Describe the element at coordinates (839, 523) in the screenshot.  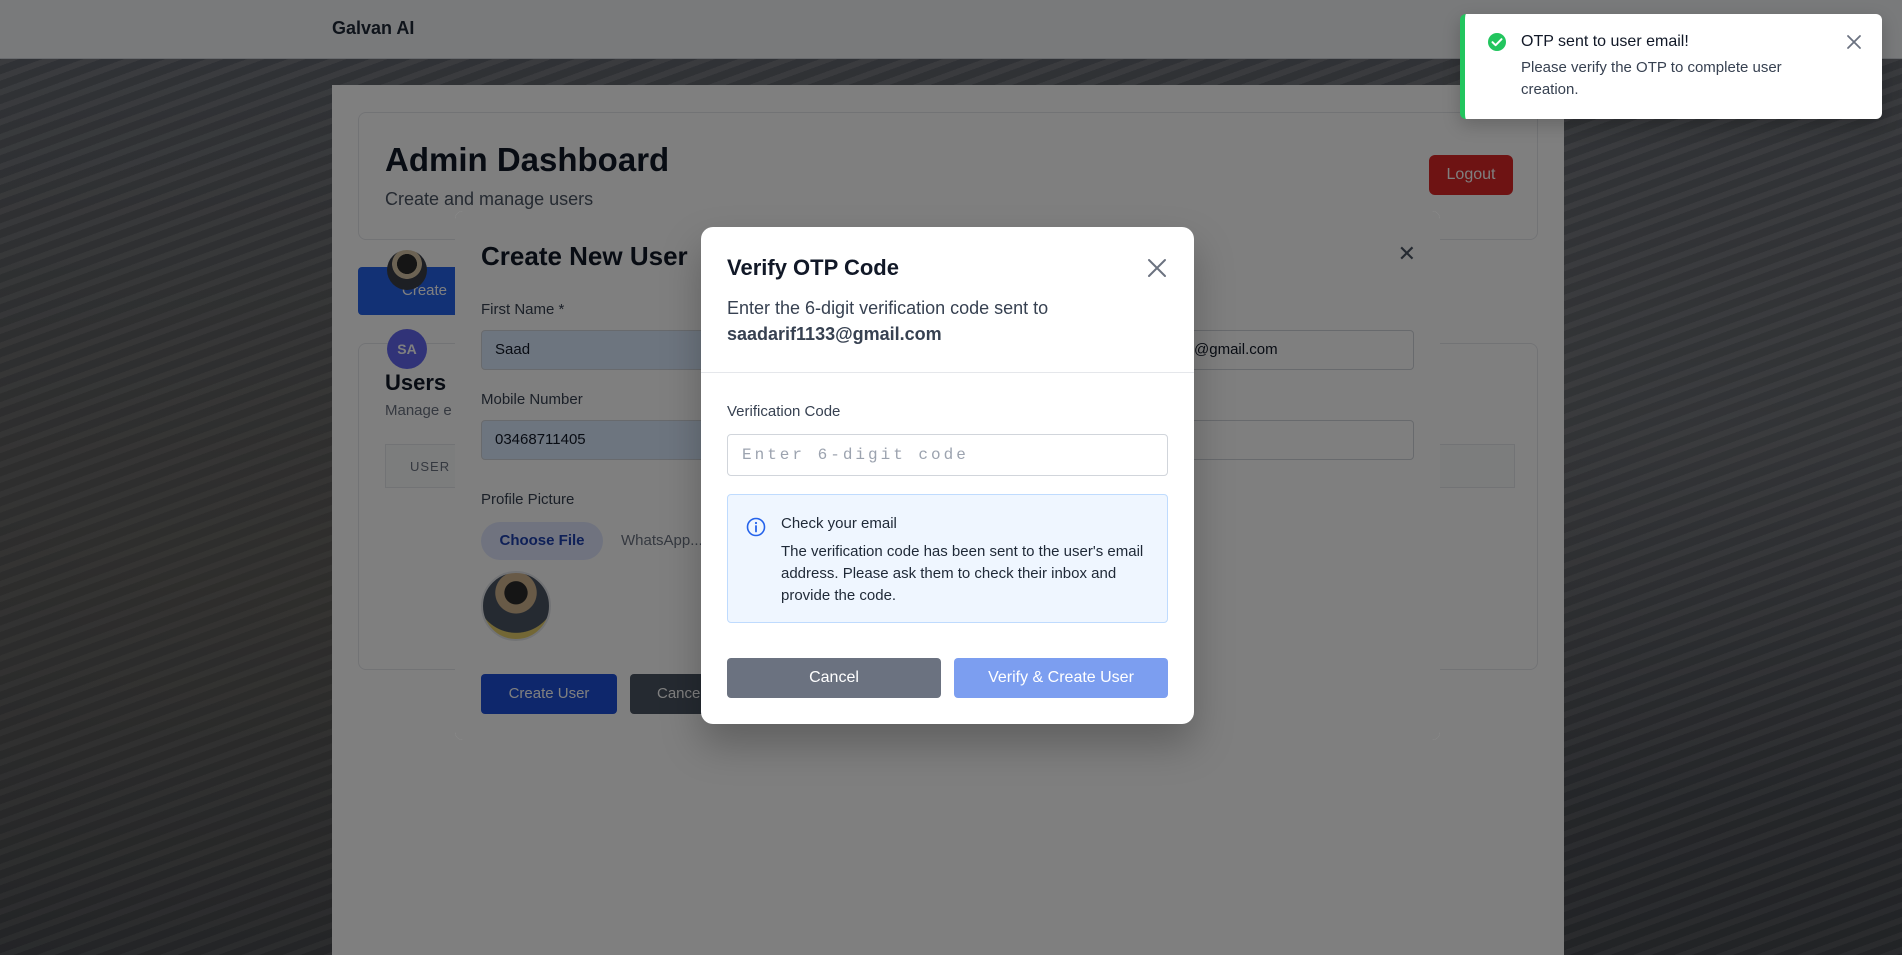
I see `info-title: Check your email` at that location.